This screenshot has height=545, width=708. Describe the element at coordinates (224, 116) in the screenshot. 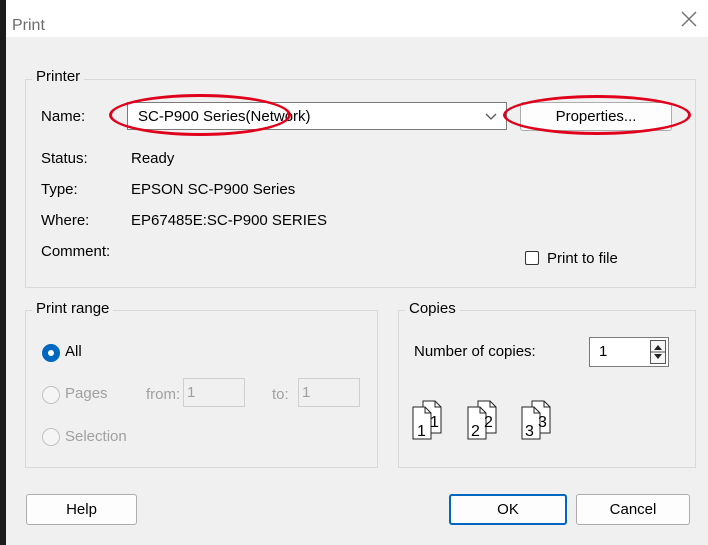

I see `printer-name-value: SC-P900 Series(Network)` at that location.